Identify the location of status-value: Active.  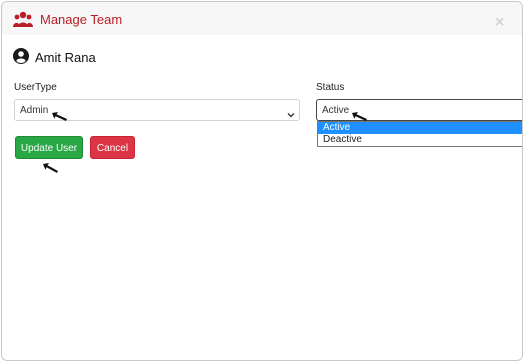
(336, 110).